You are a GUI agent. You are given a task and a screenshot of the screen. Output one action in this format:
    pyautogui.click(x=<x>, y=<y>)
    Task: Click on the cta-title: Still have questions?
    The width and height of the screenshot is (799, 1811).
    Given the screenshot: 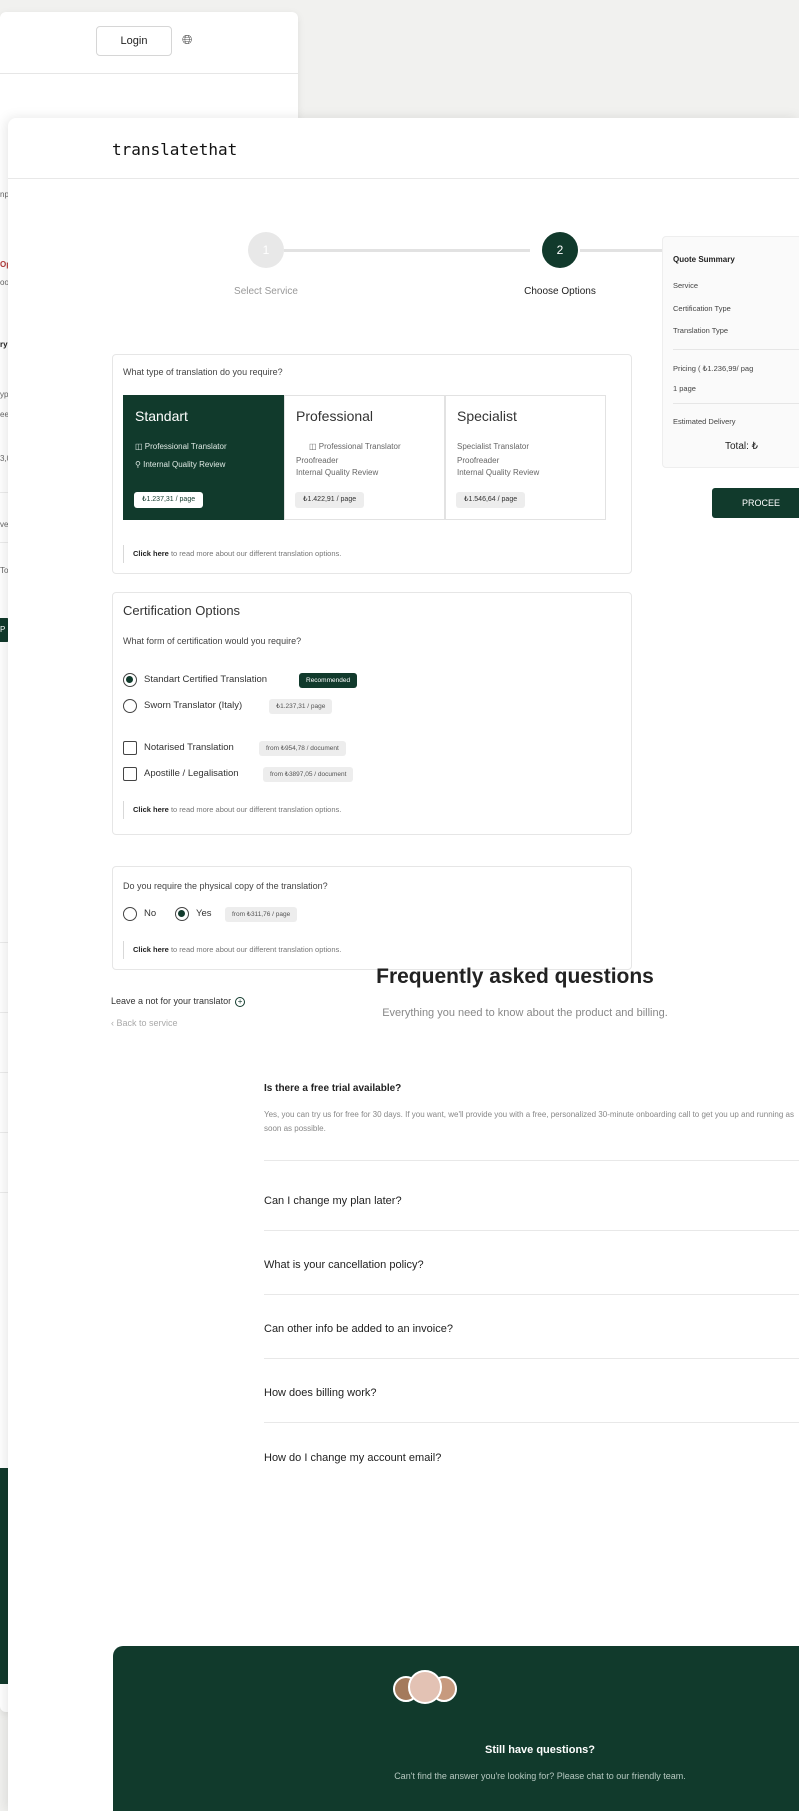 What is the action you would take?
    pyautogui.click(x=540, y=1750)
    